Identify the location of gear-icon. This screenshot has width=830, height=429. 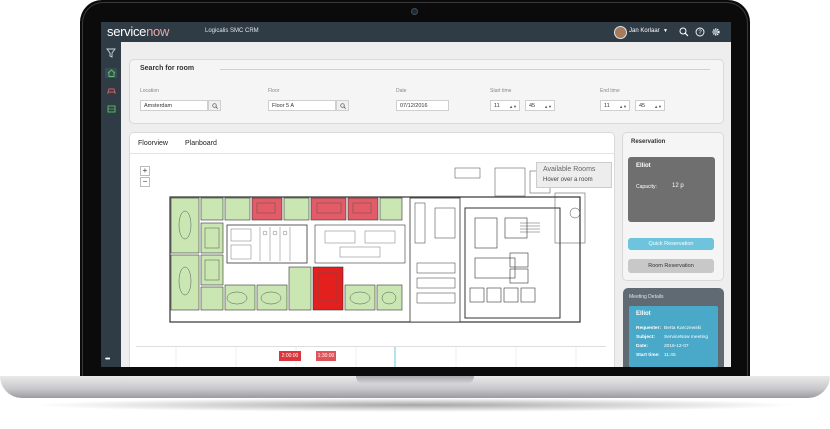
(716, 32).